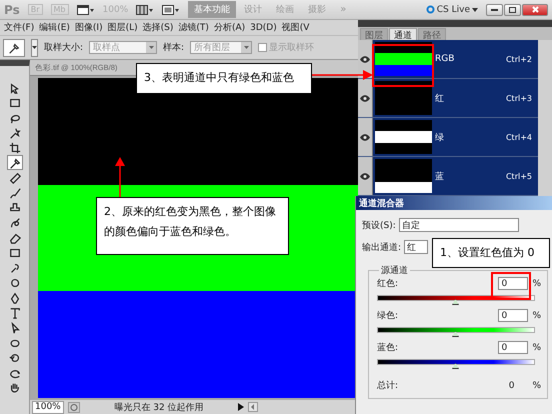 Image resolution: width=552 pixels, height=414 pixels. Describe the element at coordinates (470, 176) in the screenshot. I see `channel-name: 蓝` at that location.